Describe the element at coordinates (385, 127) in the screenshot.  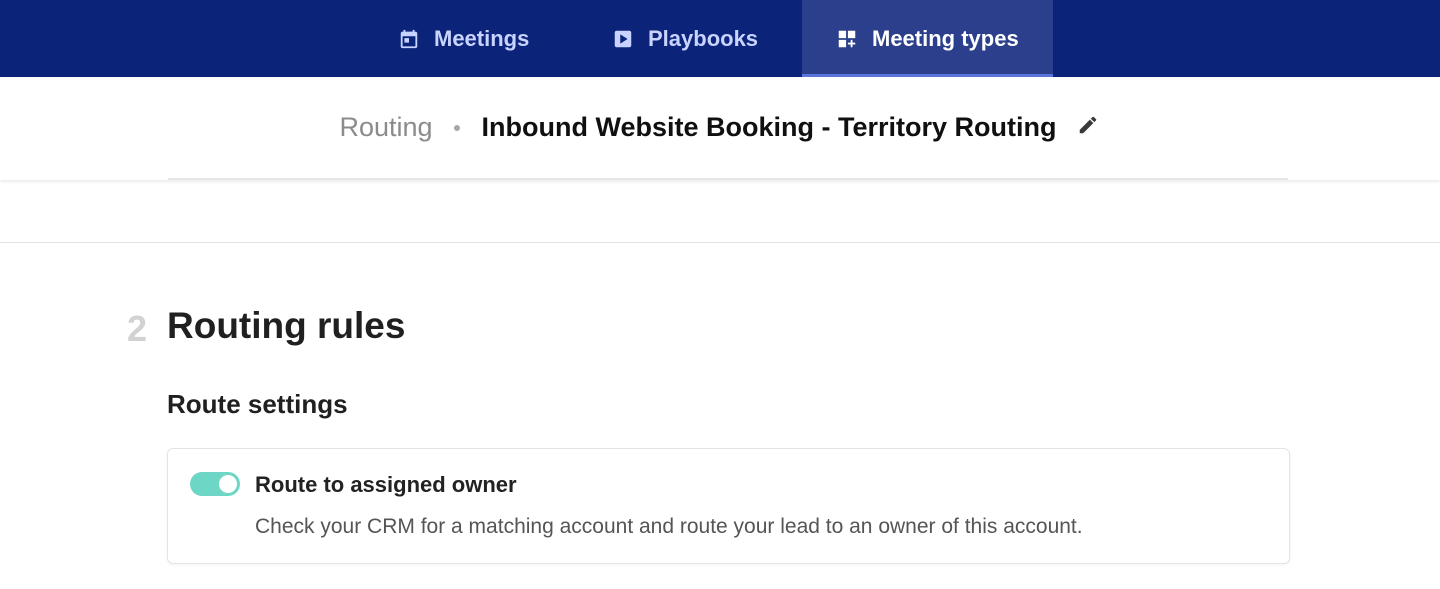
I see `breadcrumb-routing: Routing` at that location.